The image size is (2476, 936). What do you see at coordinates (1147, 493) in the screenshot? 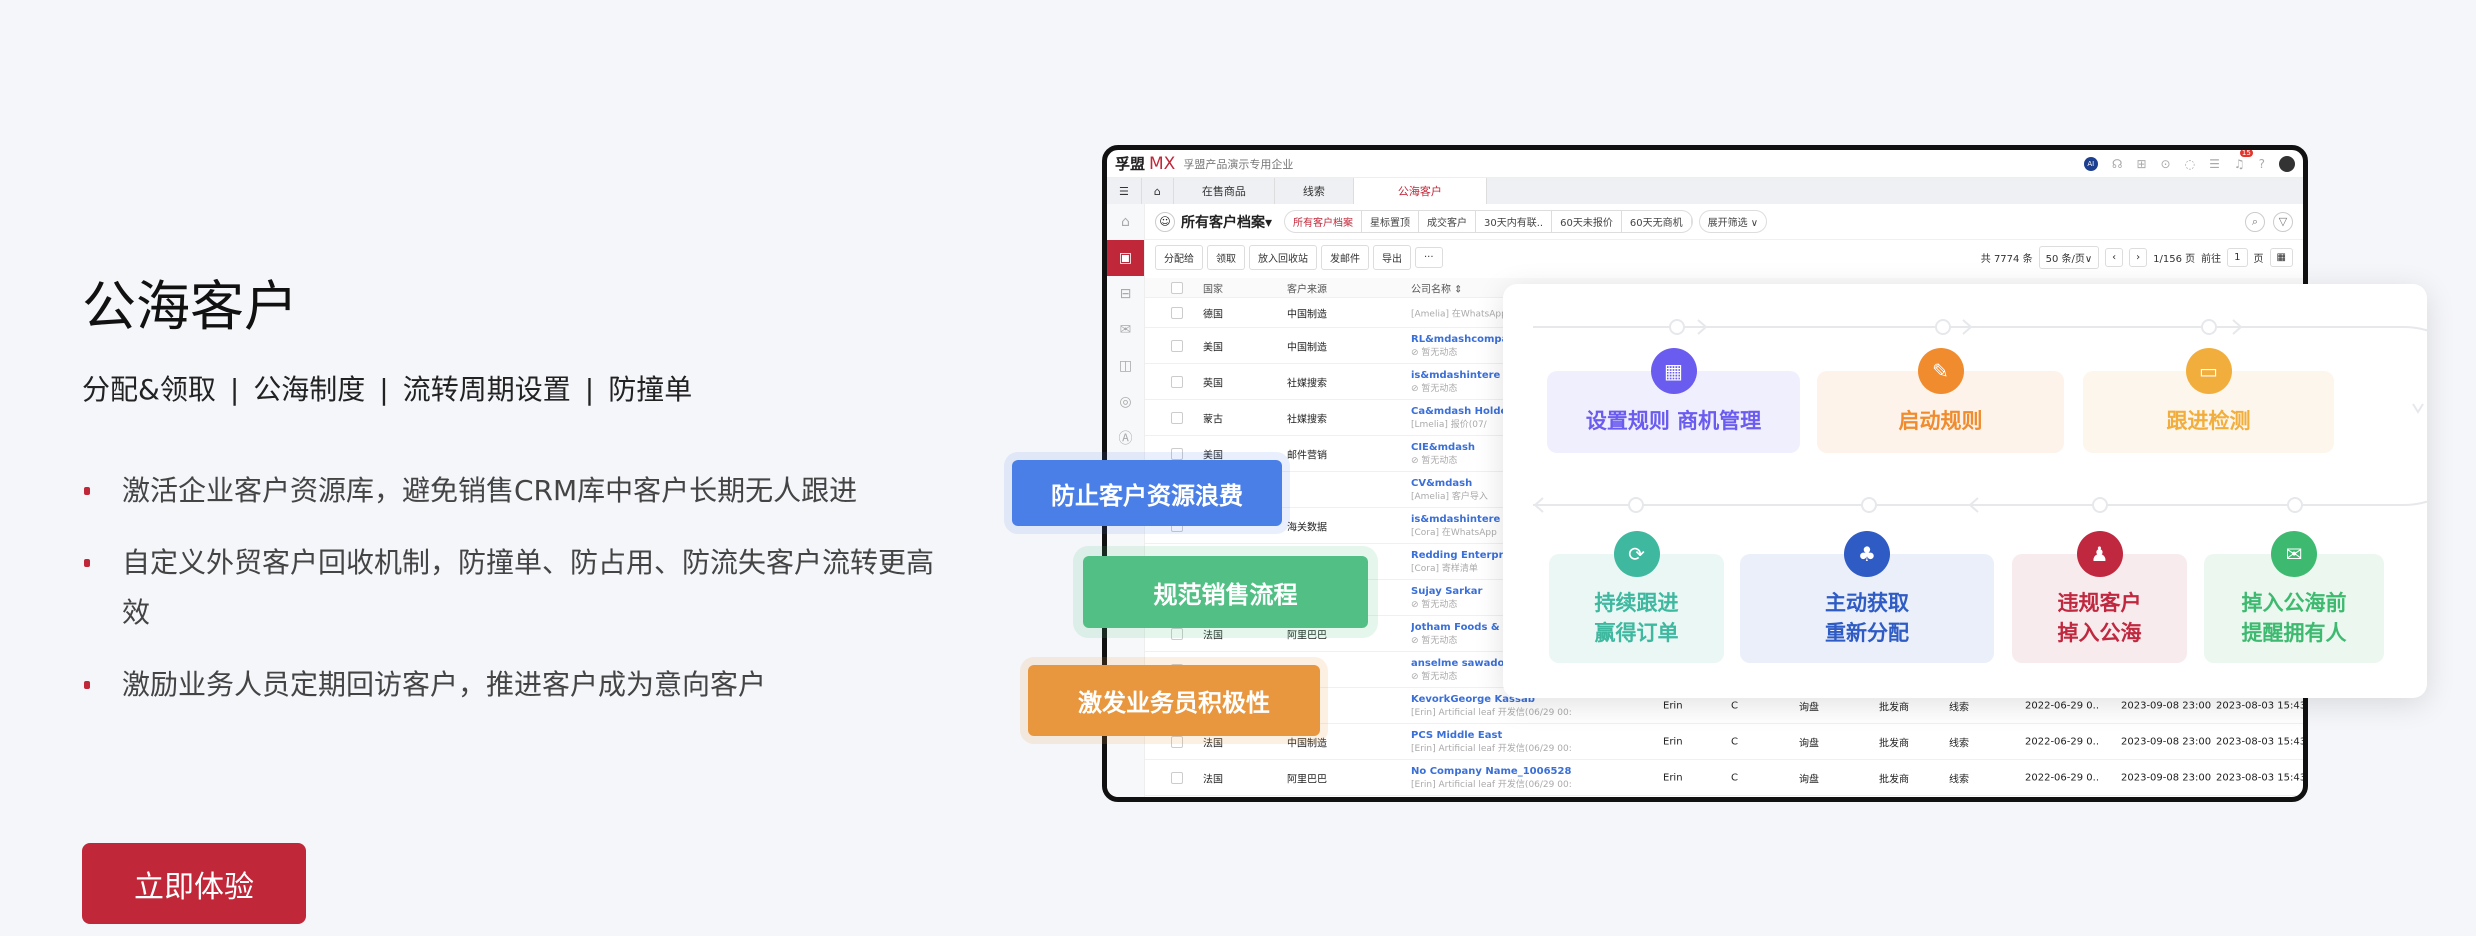
I see `tag-prevent-waste: 防止客户资源浪费` at bounding box center [1147, 493].